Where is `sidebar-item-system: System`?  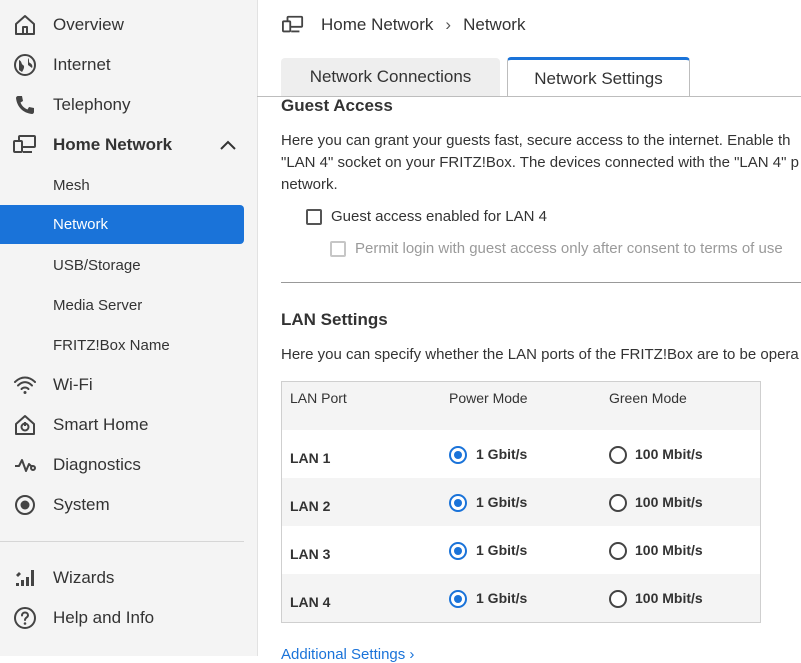
sidebar-item-system: System is located at coordinates (128, 505).